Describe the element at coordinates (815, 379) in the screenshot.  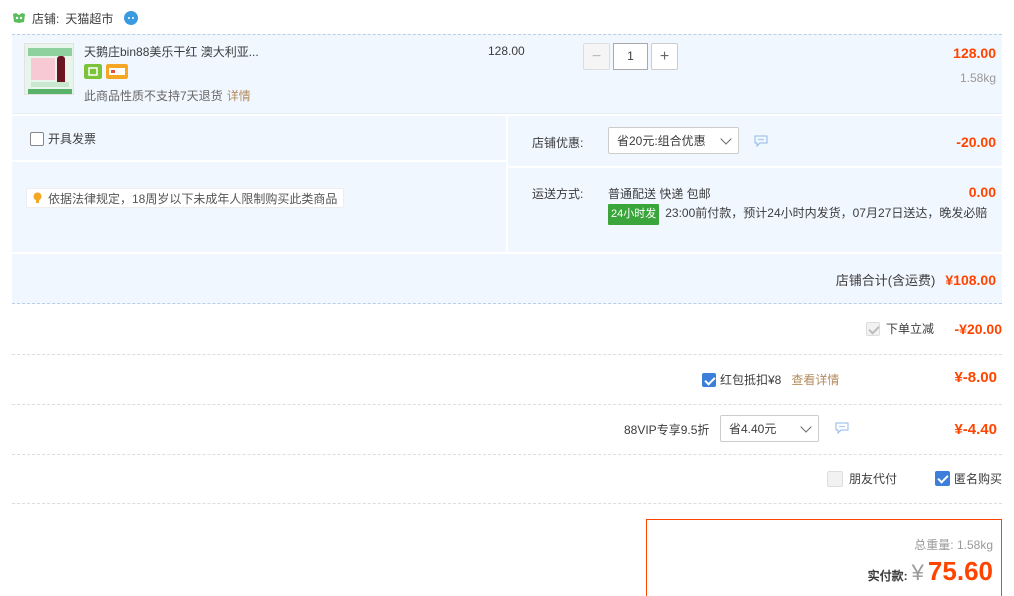
I see `red-packet-details-link: 查看详情` at that location.